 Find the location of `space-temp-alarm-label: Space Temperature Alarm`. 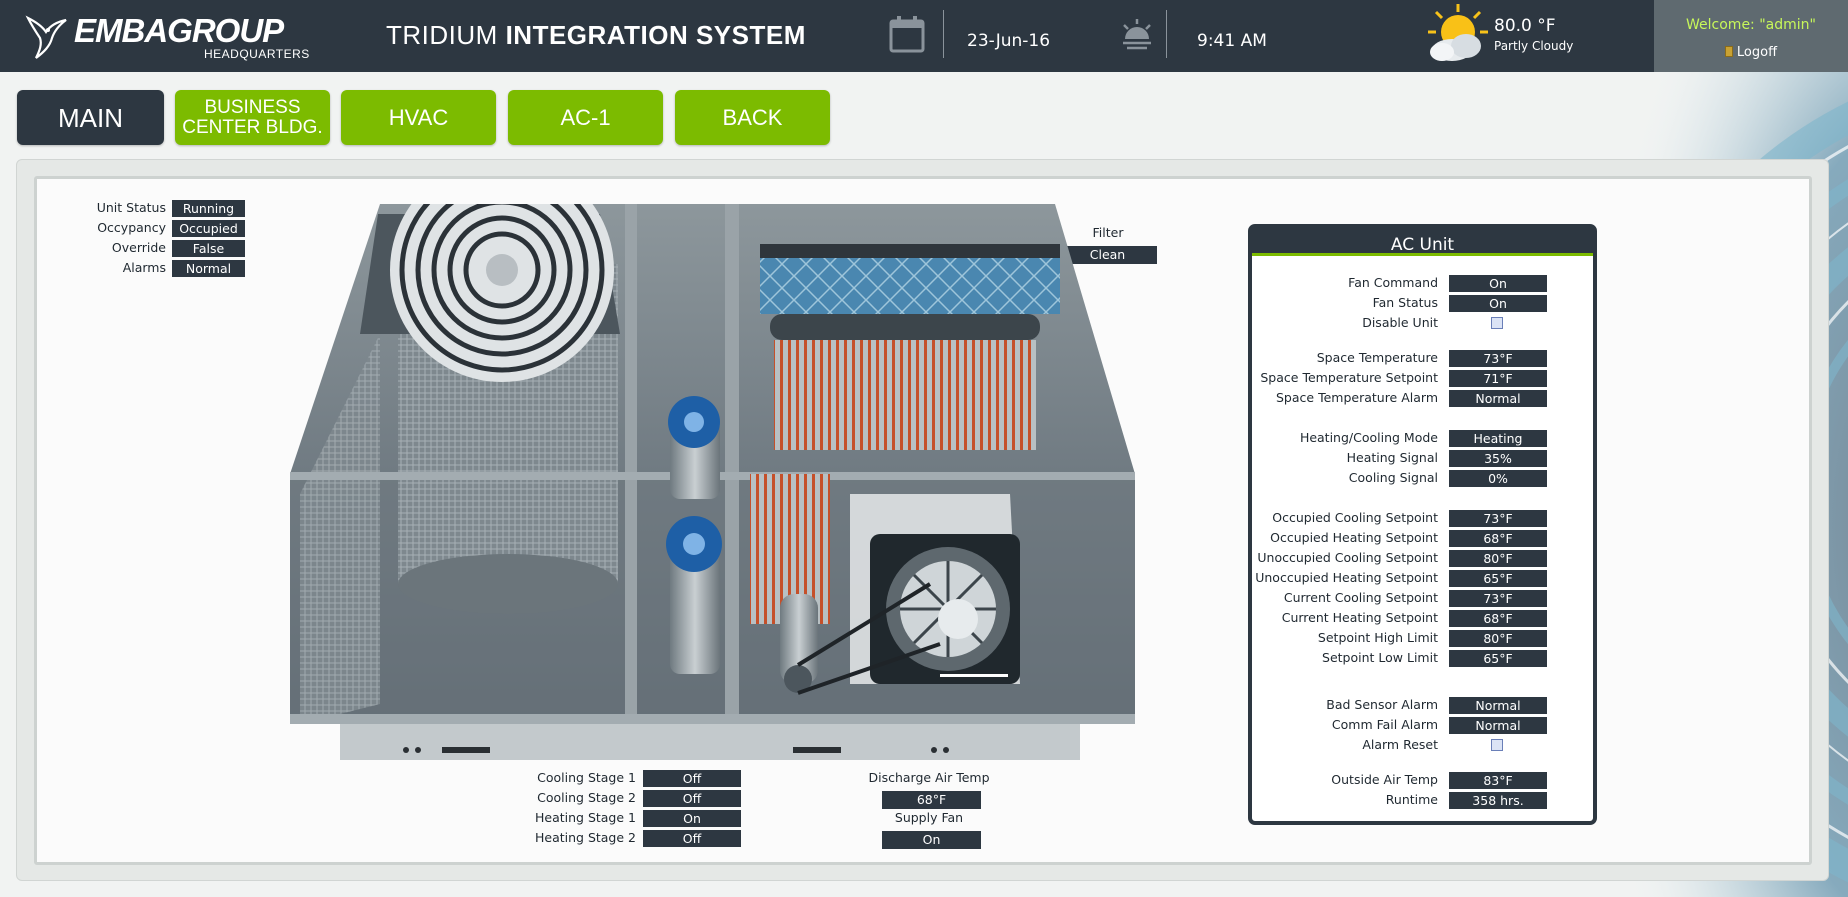

space-temp-alarm-label: Space Temperature Alarm is located at coordinates (1357, 397).